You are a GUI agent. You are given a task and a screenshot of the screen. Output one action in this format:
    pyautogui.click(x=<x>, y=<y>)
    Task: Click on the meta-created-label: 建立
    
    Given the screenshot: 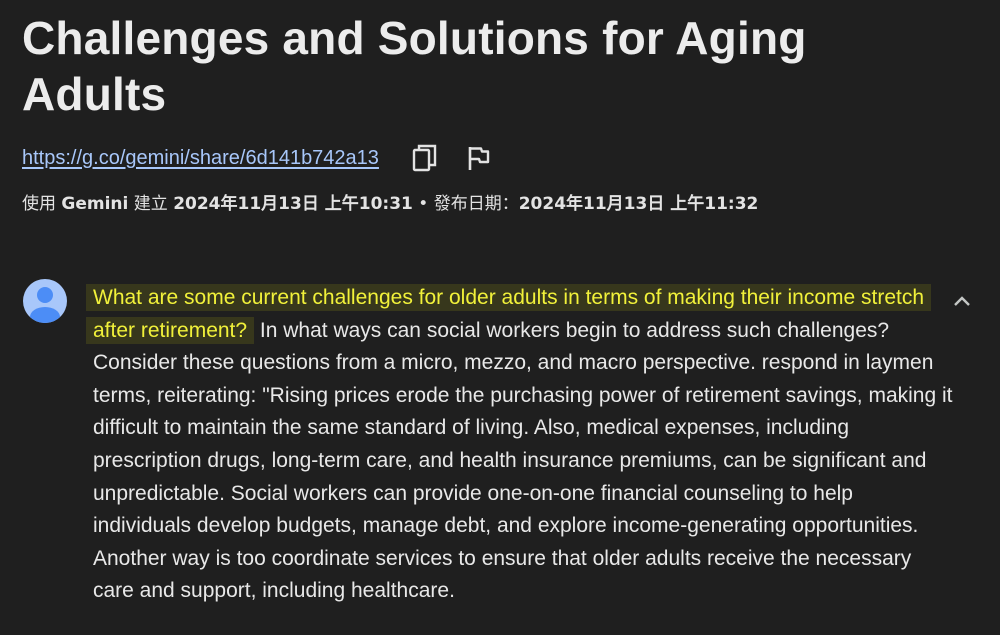 What is the action you would take?
    pyautogui.click(x=151, y=204)
    